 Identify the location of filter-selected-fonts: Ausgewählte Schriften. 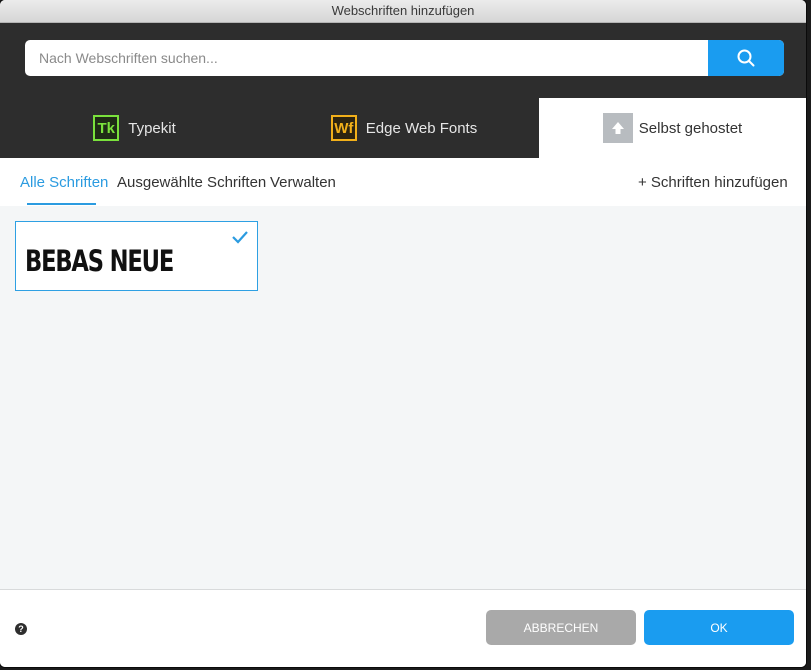
(191, 183).